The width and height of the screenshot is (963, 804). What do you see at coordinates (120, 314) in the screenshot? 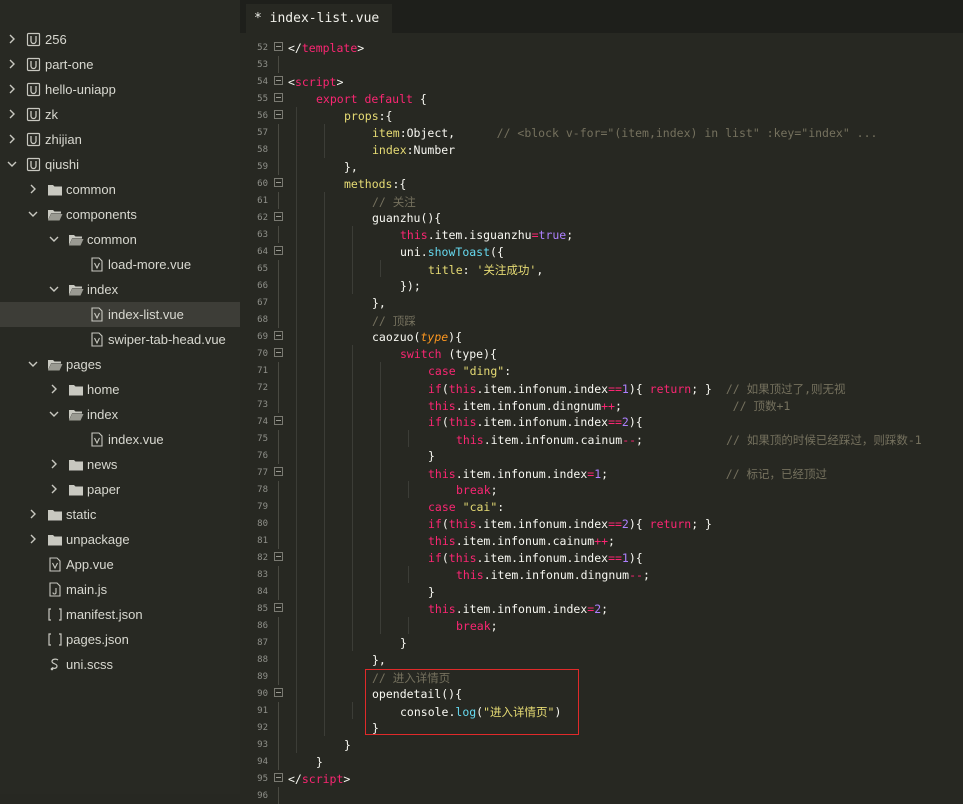
I see `tree-item-index-list-vue: index-list.vue` at bounding box center [120, 314].